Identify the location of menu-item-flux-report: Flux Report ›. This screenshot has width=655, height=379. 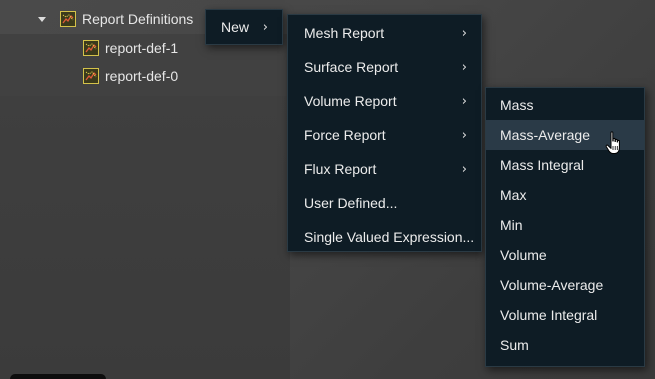
(384, 169).